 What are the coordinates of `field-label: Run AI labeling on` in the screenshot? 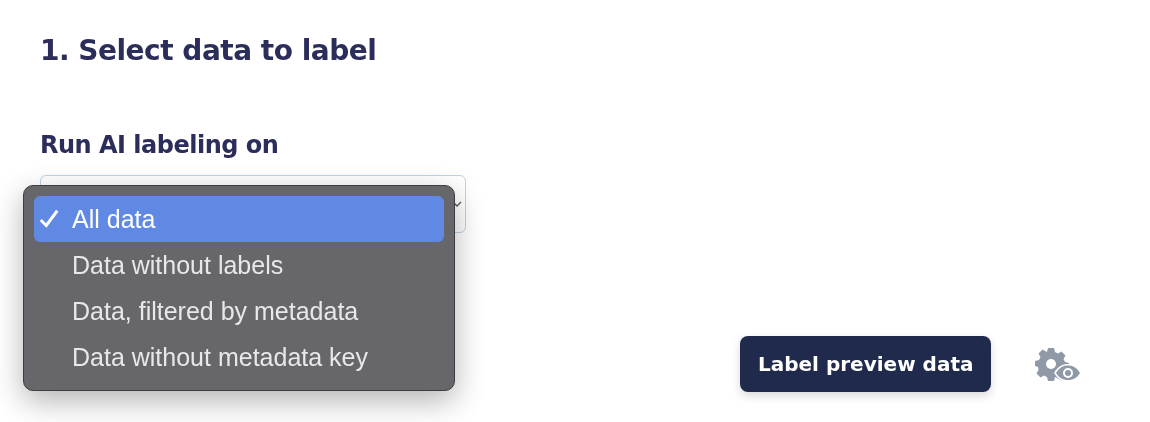 It's located at (160, 145).